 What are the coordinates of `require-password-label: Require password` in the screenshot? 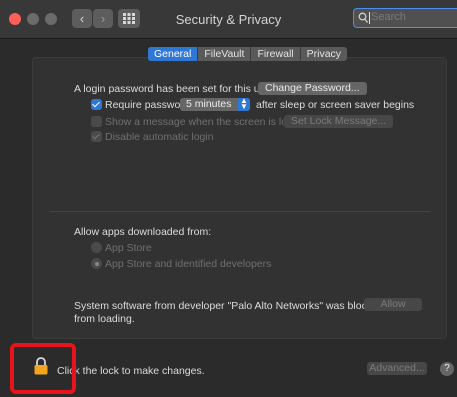 It's located at (147, 105).